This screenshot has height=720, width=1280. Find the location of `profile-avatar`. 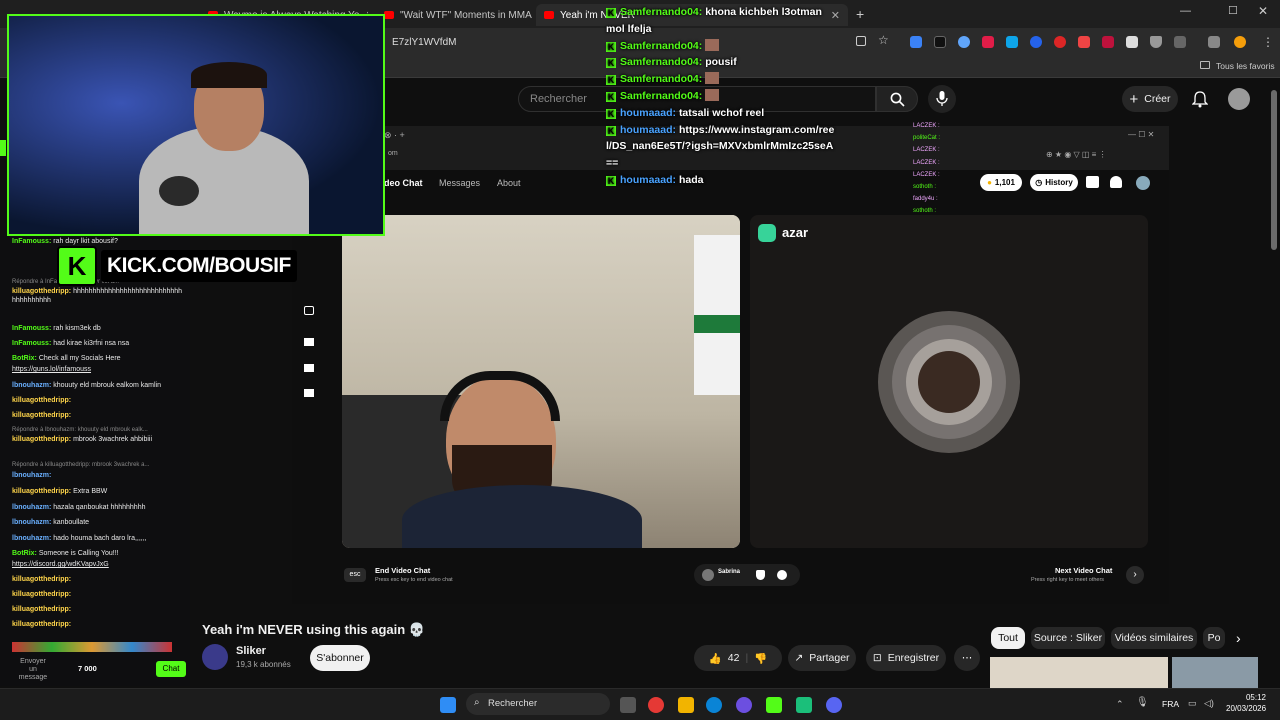

profile-avatar is located at coordinates (1240, 42).